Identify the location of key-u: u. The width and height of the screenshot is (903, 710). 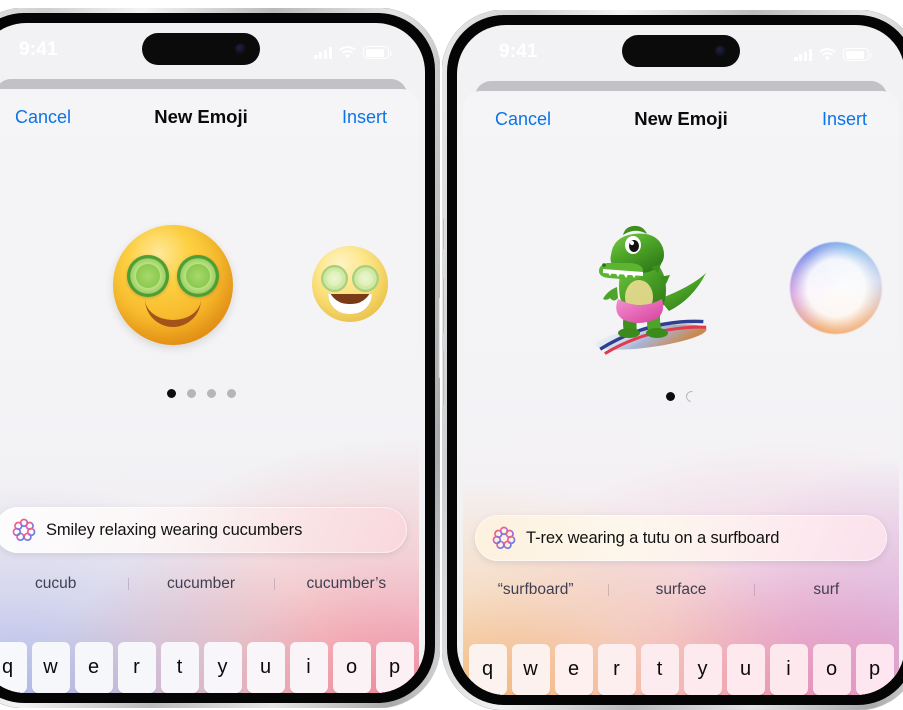
(745, 669).